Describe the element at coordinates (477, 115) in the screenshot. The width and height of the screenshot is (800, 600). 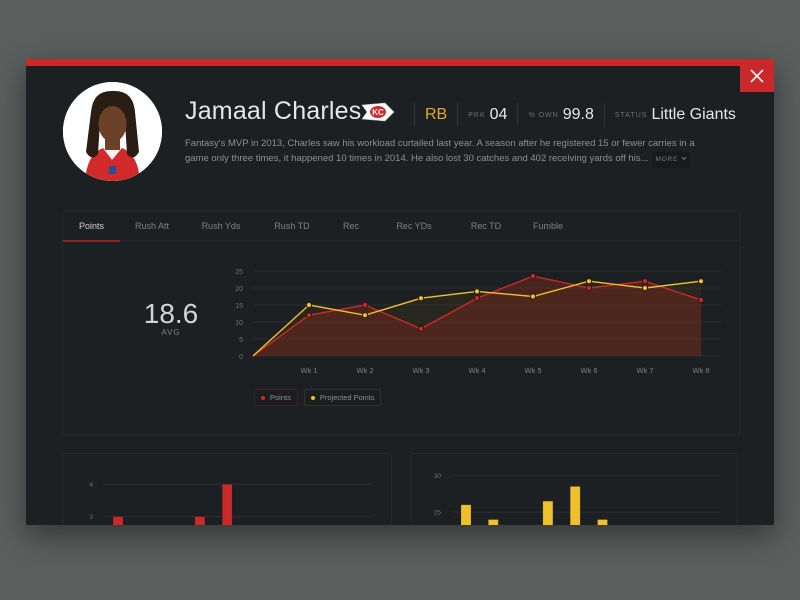
I see `rank-label: PRK` at that location.